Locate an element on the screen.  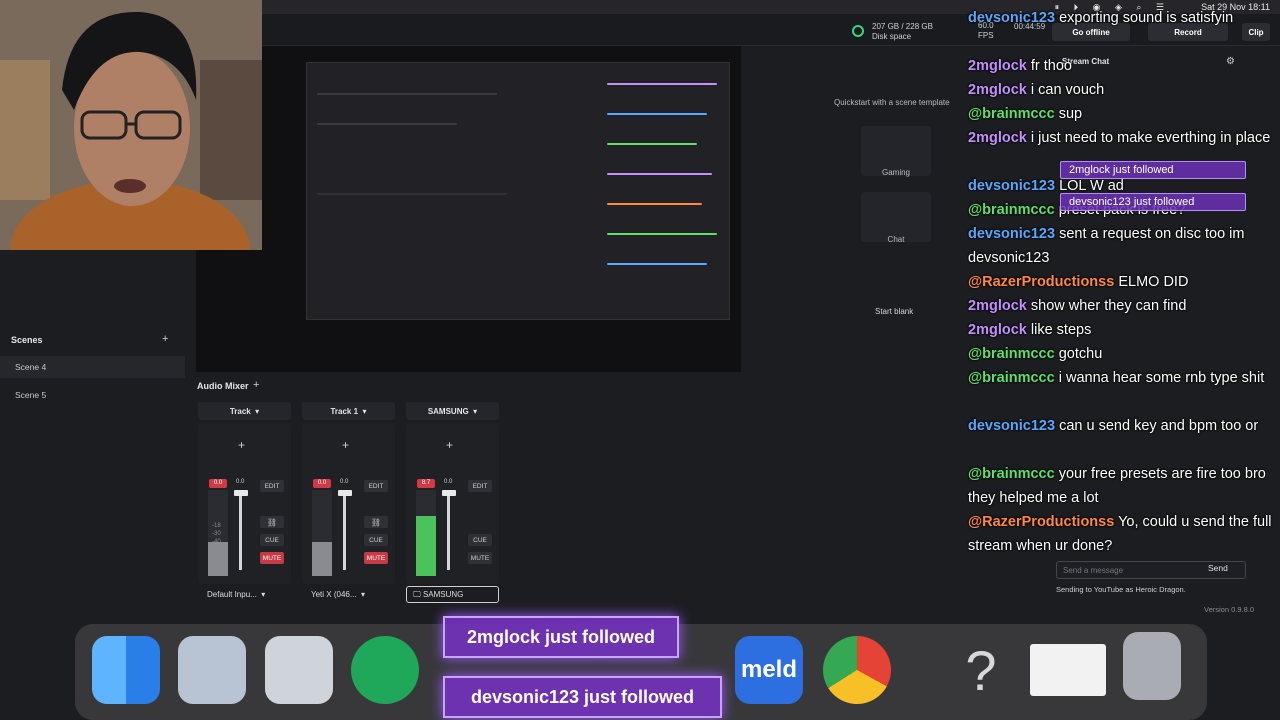
follow-alert-large: 2mglock just followed is located at coordinates (561, 637).